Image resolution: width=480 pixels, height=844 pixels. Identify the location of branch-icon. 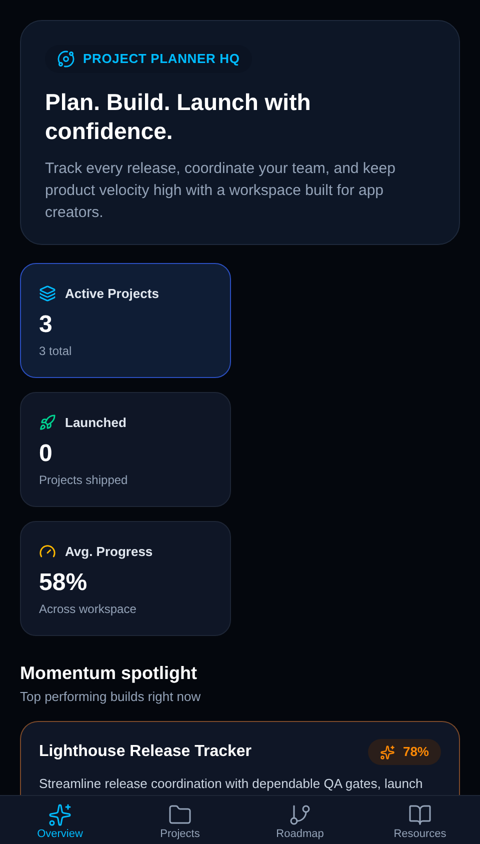
(300, 815).